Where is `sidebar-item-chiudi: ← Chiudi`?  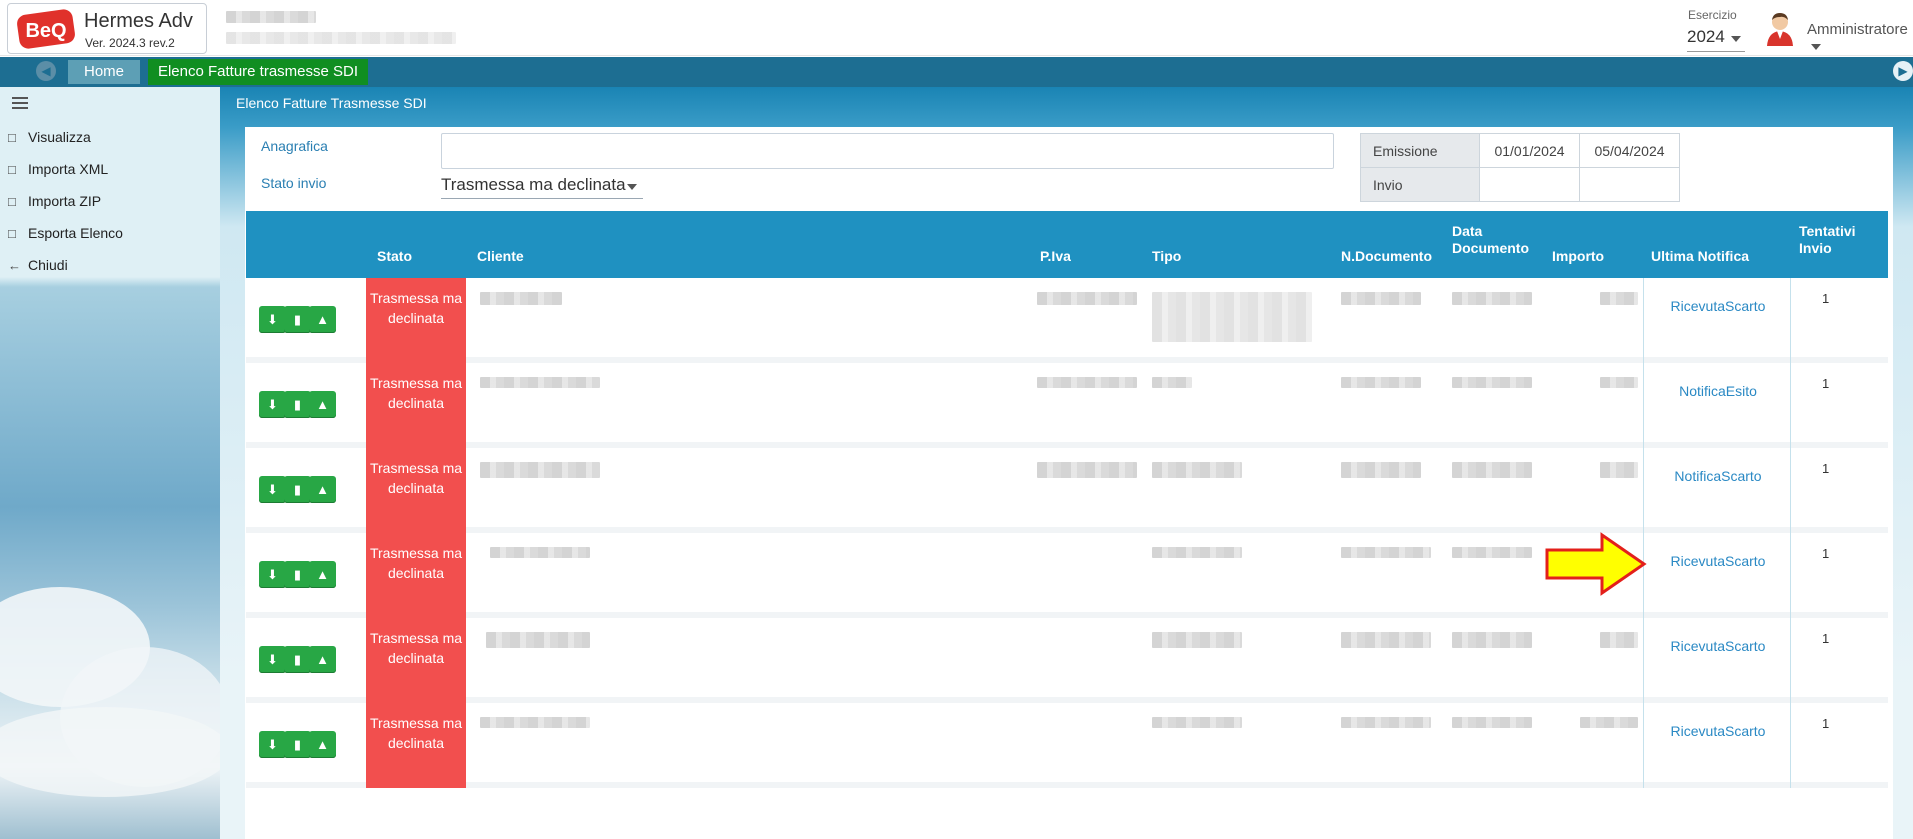 sidebar-item-chiudi: ← Chiudi is located at coordinates (38, 265).